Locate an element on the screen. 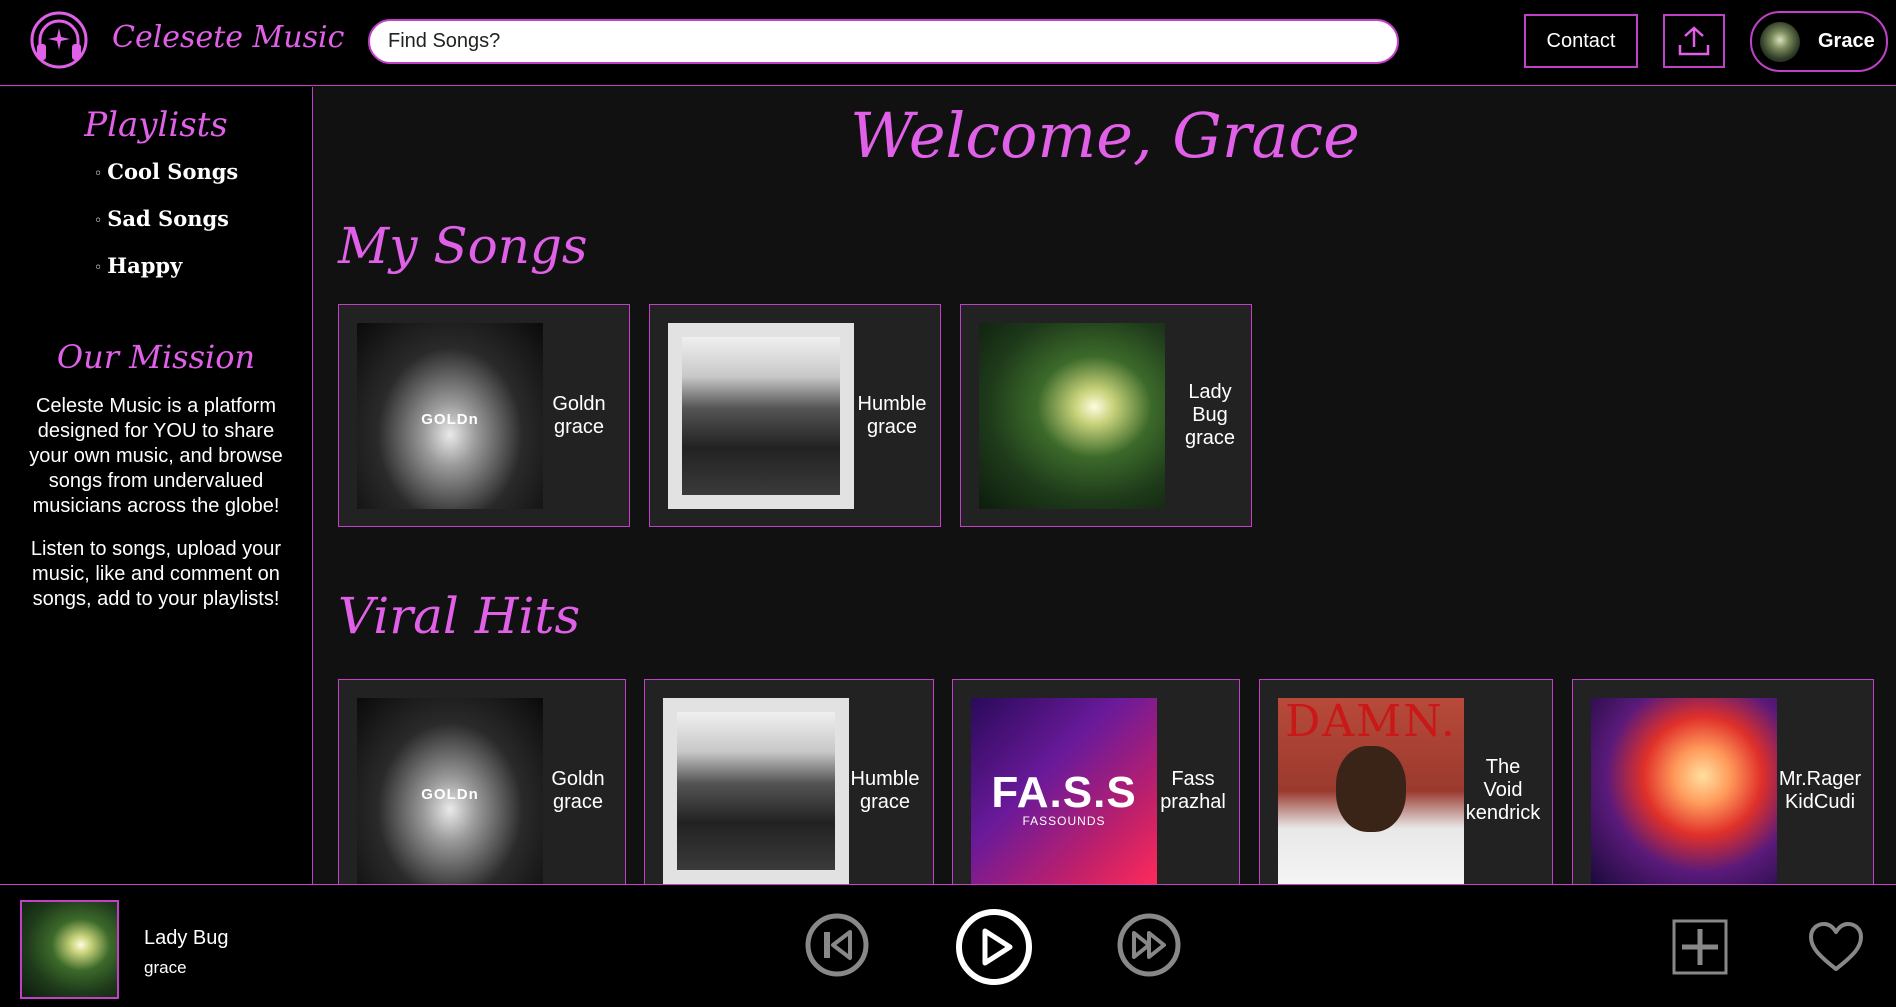 The image size is (1896, 1007). play-button is located at coordinates (994, 947).